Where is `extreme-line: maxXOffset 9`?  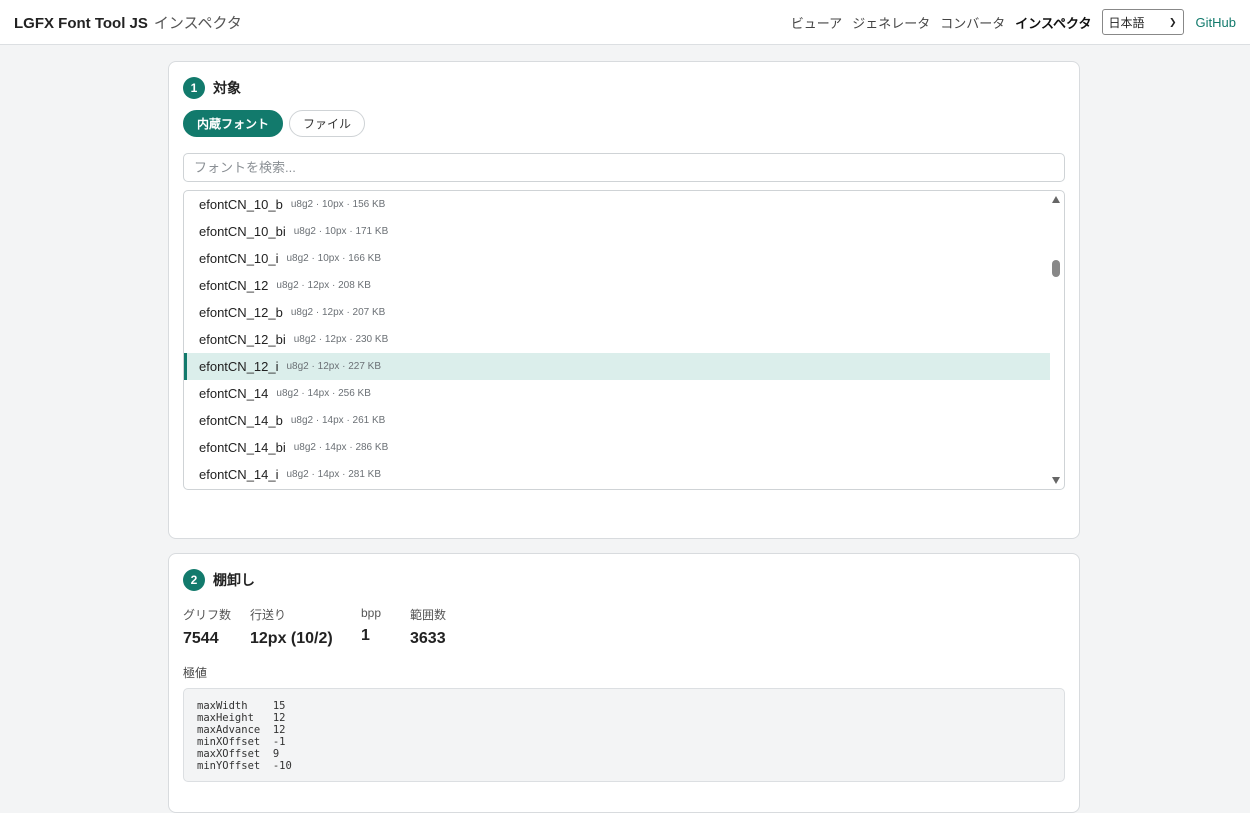
extreme-line: maxXOffset 9 is located at coordinates (238, 754).